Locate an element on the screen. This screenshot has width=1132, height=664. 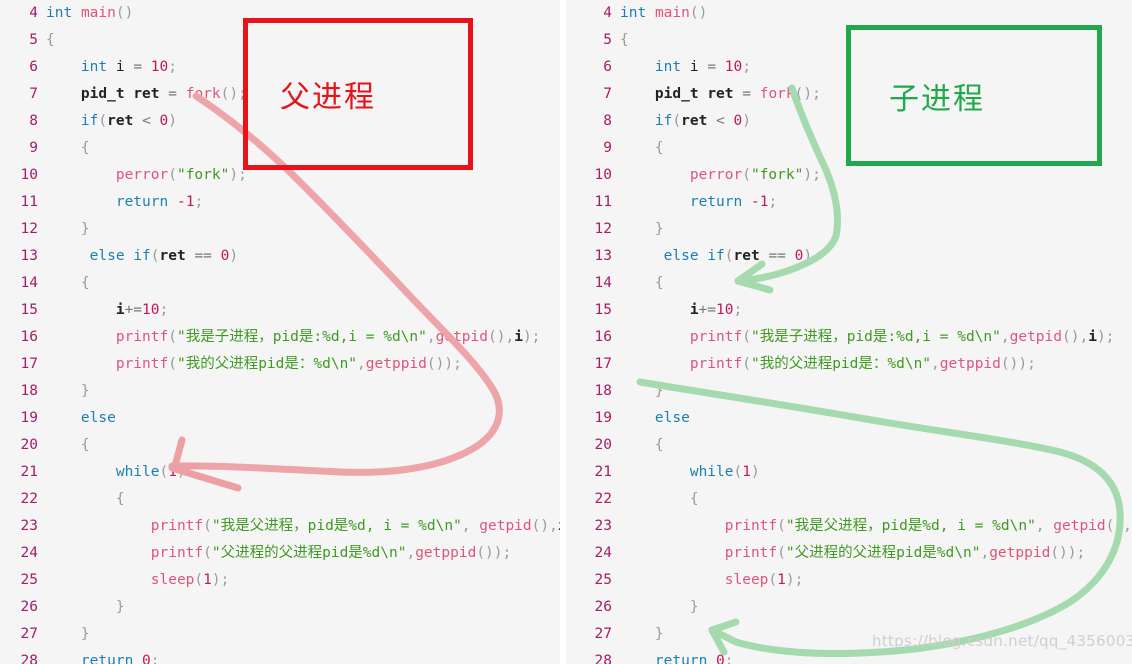
code-line-source: sleep(1); is located at coordinates (712, 580).